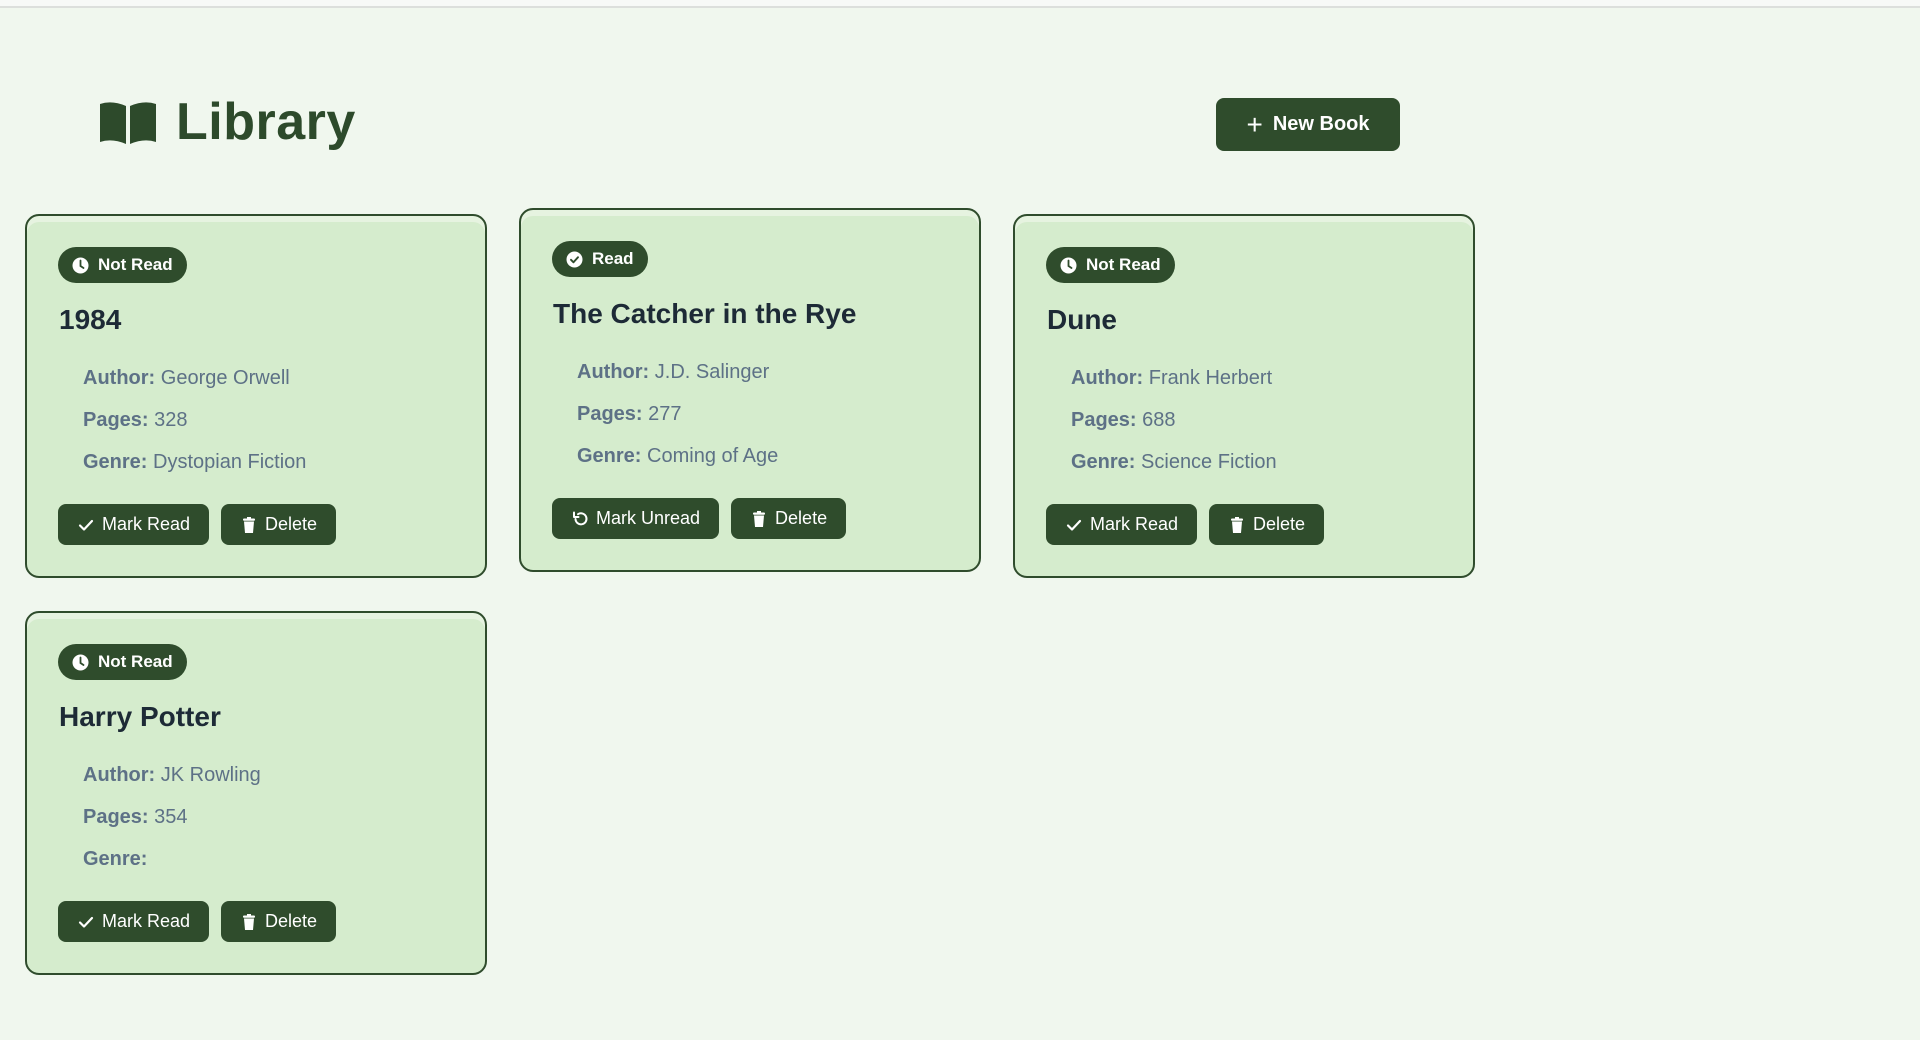  Describe the element at coordinates (713, 456) in the screenshot. I see `genre-value: Coming of Age` at that location.